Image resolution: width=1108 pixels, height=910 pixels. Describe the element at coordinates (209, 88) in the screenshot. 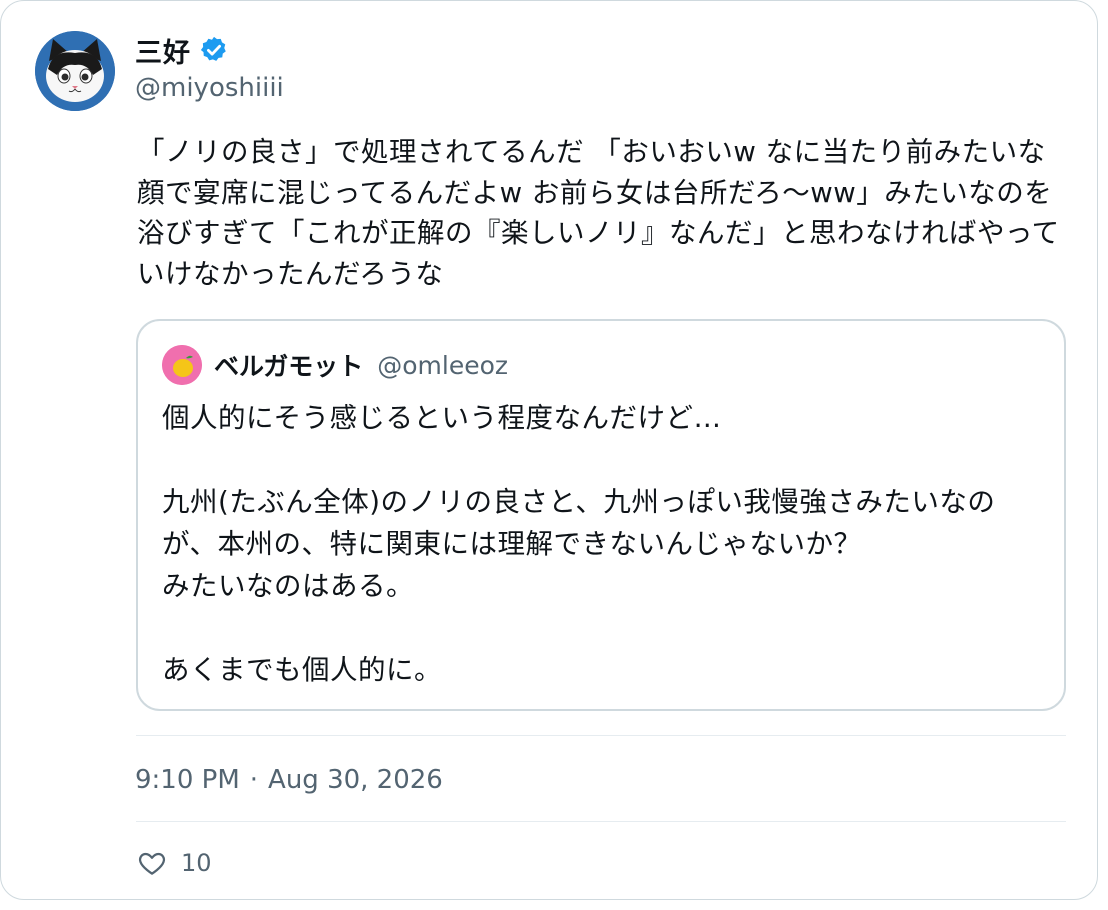

I see `author-handle: @miyoshiiii` at that location.